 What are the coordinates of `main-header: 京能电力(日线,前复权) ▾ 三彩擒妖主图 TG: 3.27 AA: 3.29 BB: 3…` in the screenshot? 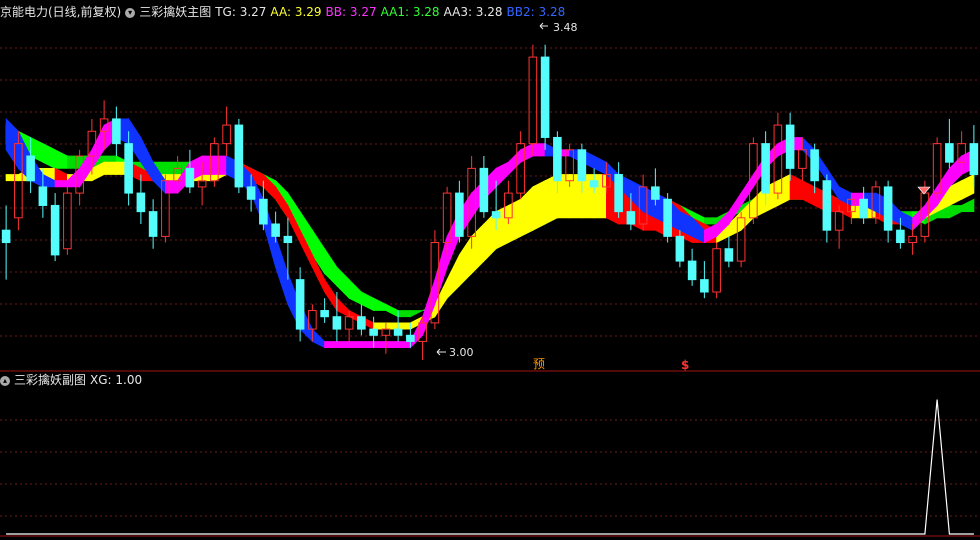 It's located at (284, 12).